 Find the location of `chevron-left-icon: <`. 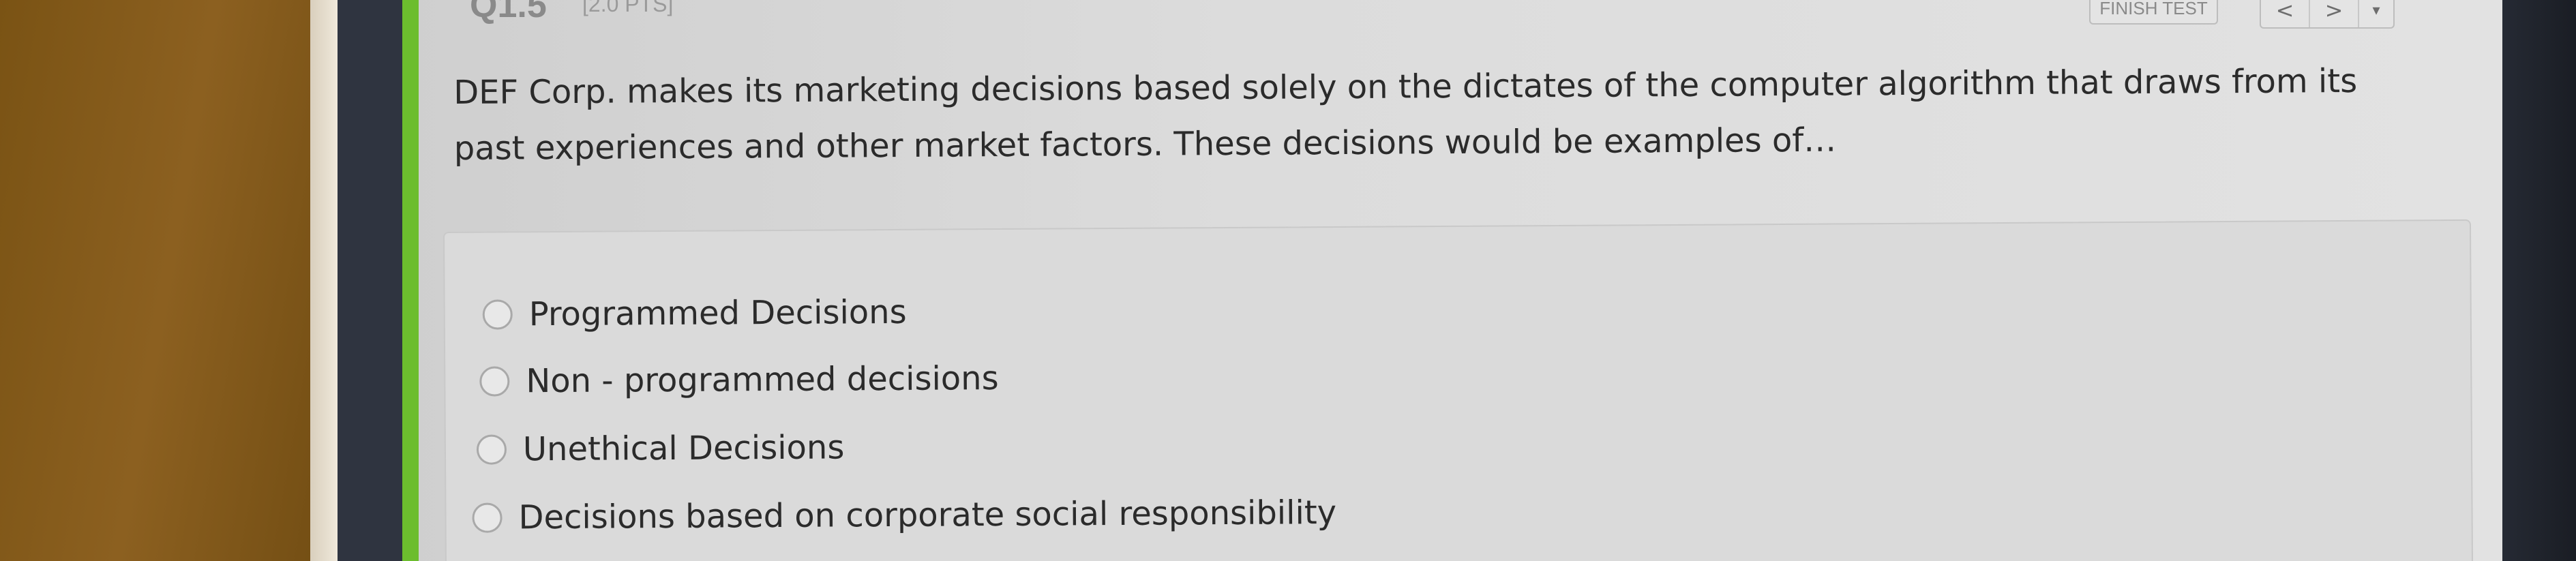

chevron-left-icon: < is located at coordinates (2284, 11).